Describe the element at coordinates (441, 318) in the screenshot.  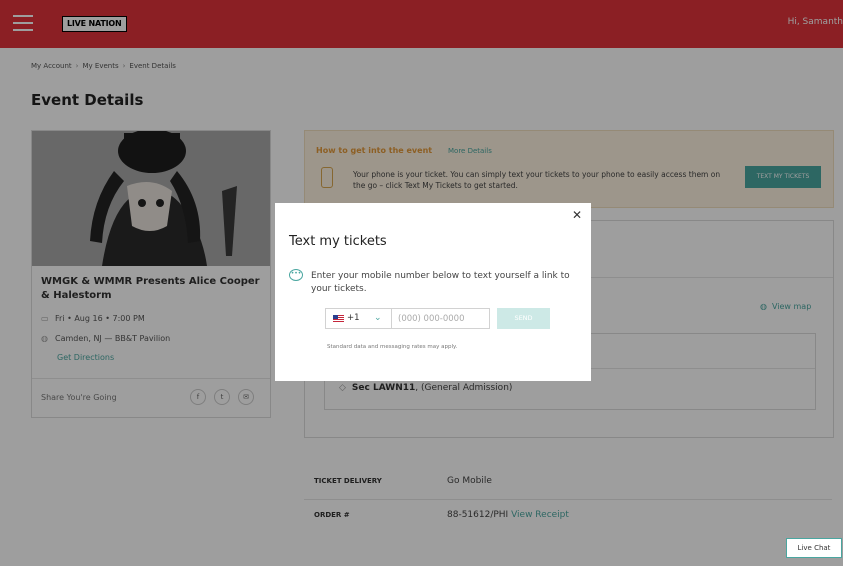
I see `phone-number-input` at that location.